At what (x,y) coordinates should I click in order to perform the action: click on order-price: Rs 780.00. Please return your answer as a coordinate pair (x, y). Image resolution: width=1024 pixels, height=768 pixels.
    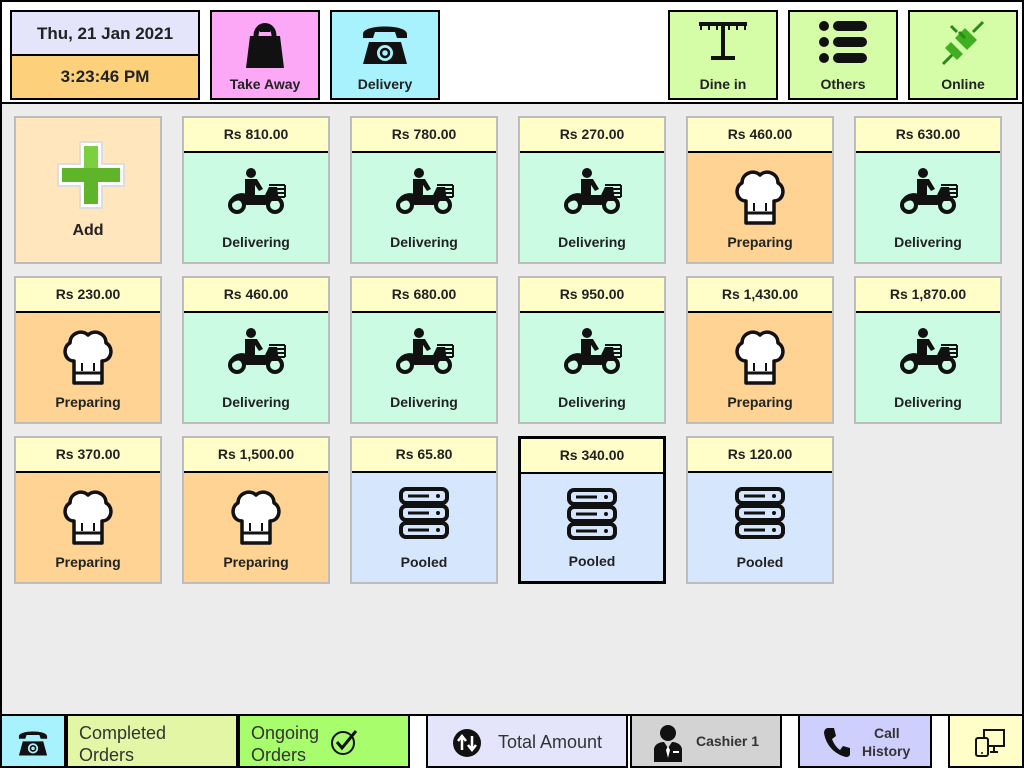
    Looking at the image, I should click on (424, 135).